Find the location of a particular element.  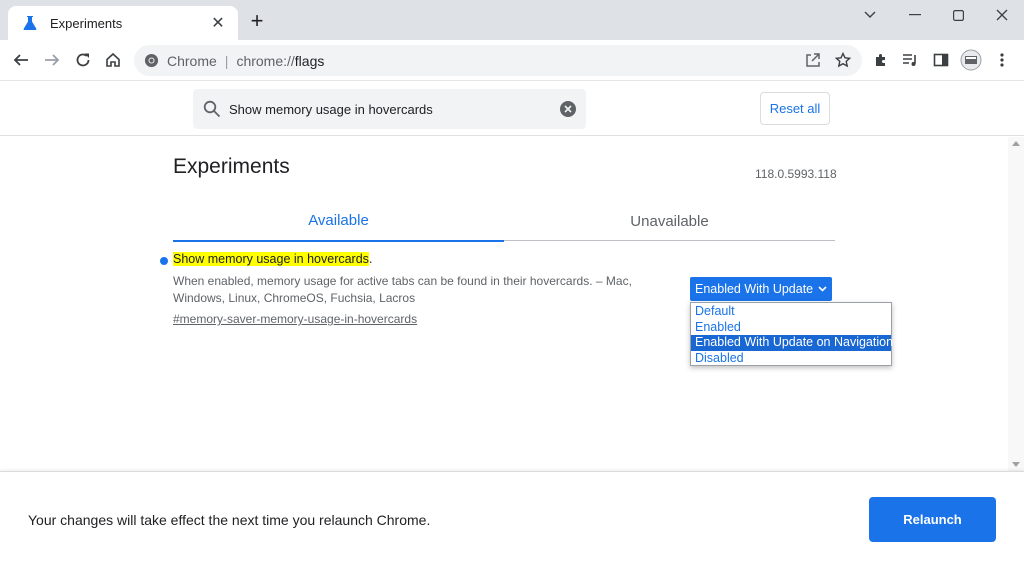

side-panel-icon is located at coordinates (941, 60).